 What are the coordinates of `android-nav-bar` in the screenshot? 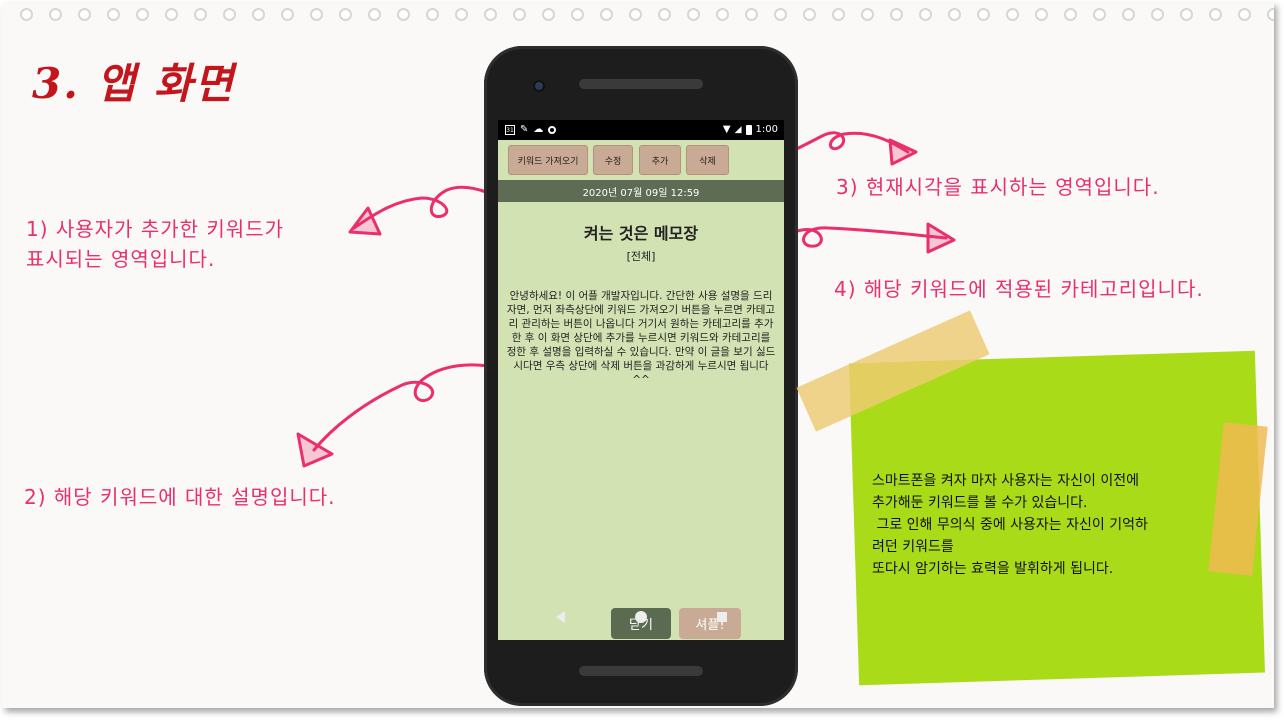 It's located at (641, 619).